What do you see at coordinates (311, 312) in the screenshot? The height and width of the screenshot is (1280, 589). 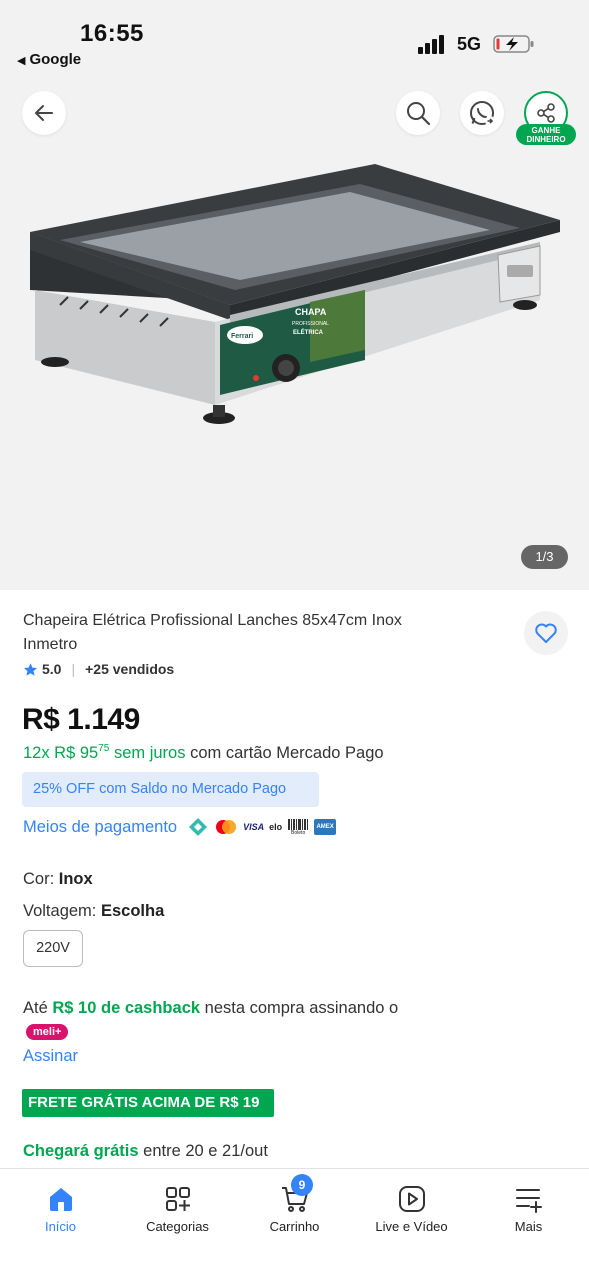 I see `panel-title: CHAPA` at bounding box center [311, 312].